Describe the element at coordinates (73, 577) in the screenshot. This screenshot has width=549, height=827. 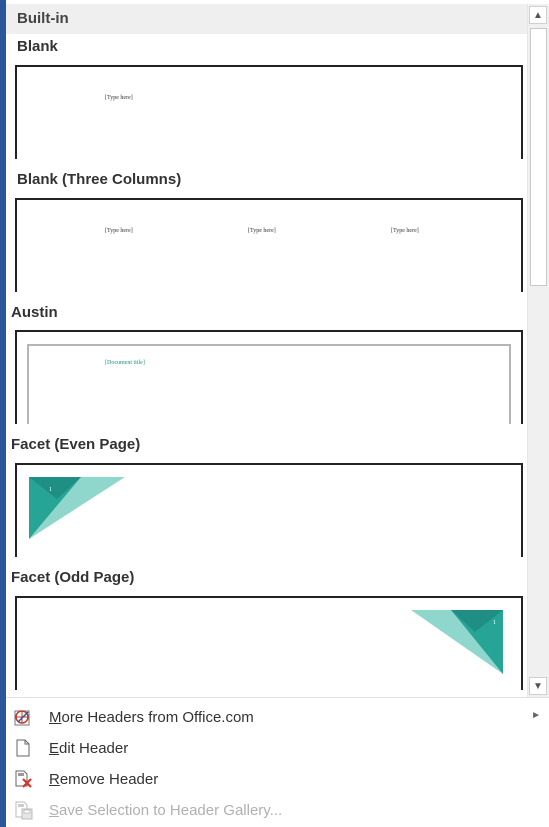
I see `gallery-item-title-facet-odd: Facet (Odd Page)` at that location.